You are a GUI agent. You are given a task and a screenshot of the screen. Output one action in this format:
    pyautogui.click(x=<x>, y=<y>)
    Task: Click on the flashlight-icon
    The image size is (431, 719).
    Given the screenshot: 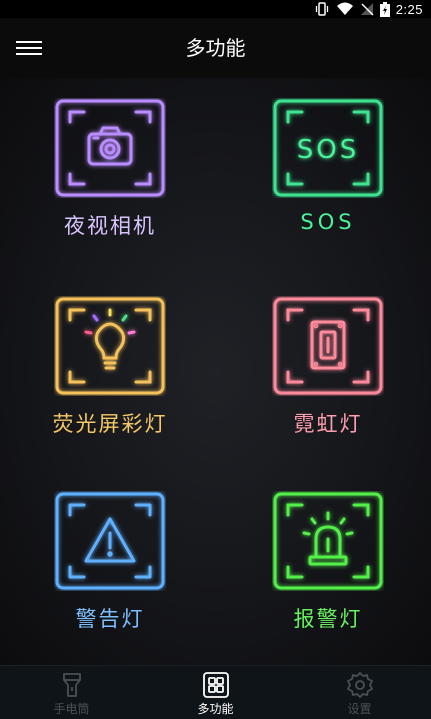 What is the action you would take?
    pyautogui.click(x=71, y=685)
    